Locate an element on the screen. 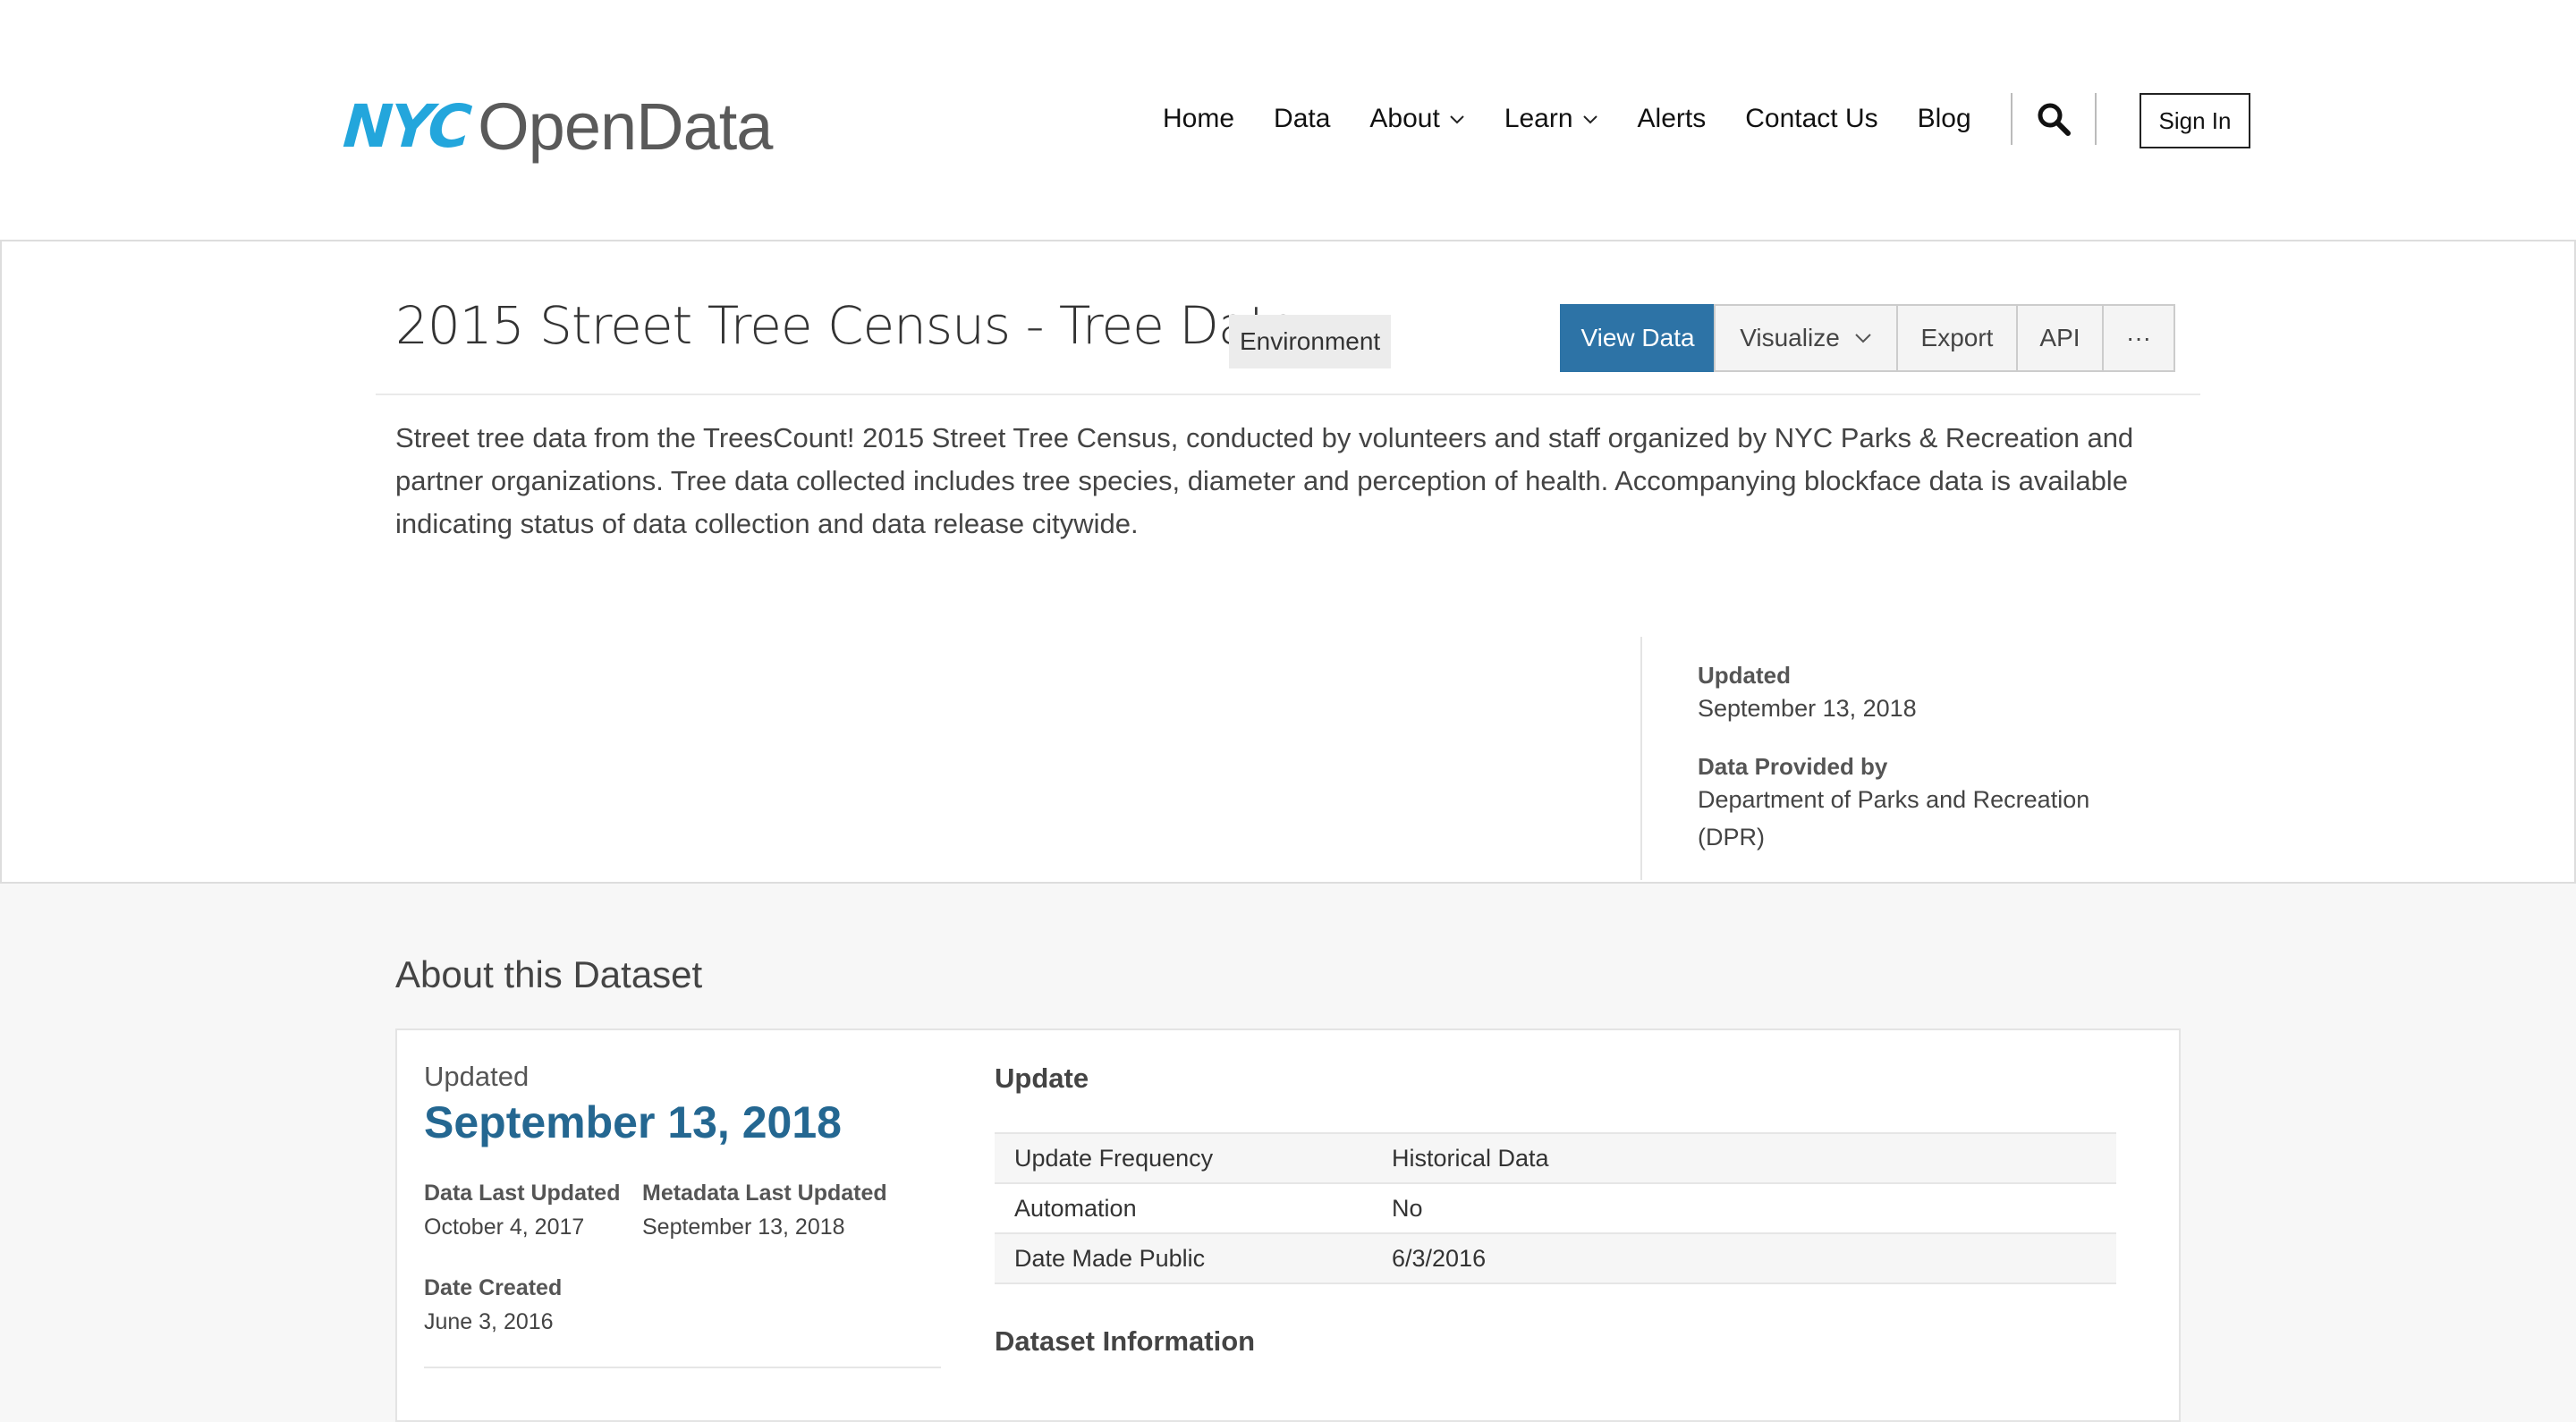 The image size is (2576, 1422). about-updated-label: Updated is located at coordinates (477, 1076).